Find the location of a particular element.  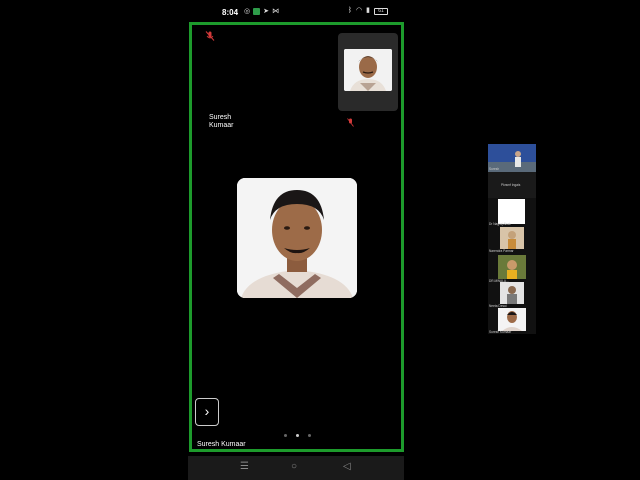

self-view-thumbnail is located at coordinates (368, 72).